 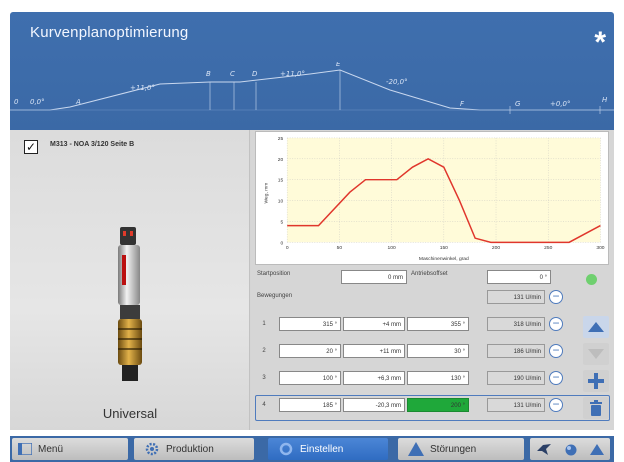 What do you see at coordinates (232, 74) in the screenshot?
I see `profile-label: C` at bounding box center [232, 74].